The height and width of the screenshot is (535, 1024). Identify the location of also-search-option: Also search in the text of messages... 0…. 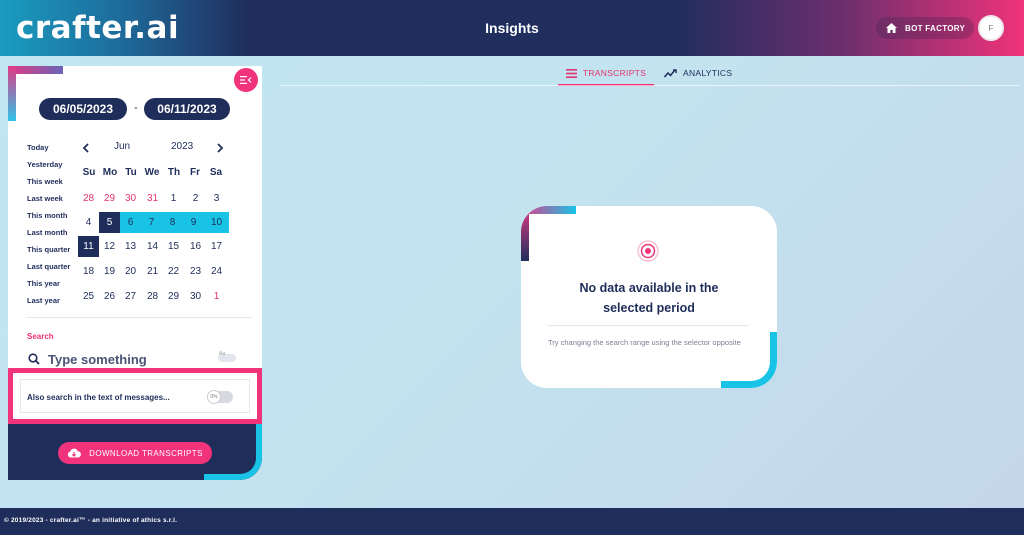
(135, 396).